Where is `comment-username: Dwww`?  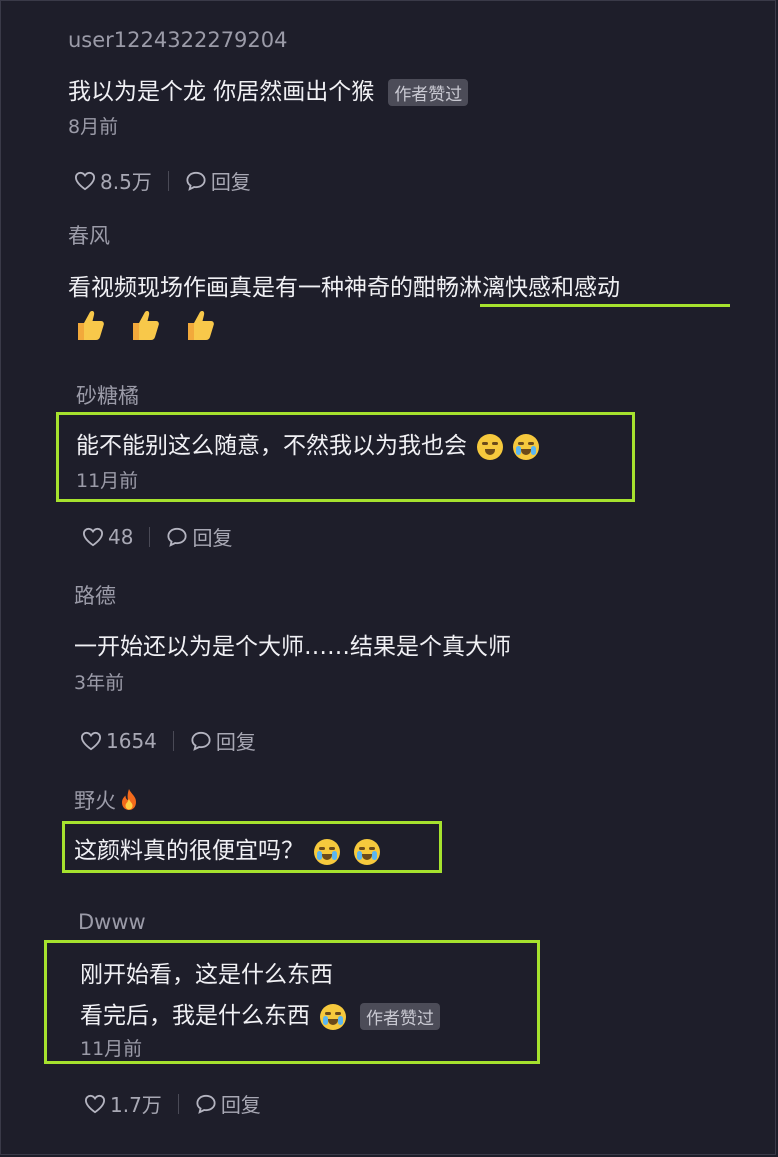 comment-username: Dwww is located at coordinates (112, 922).